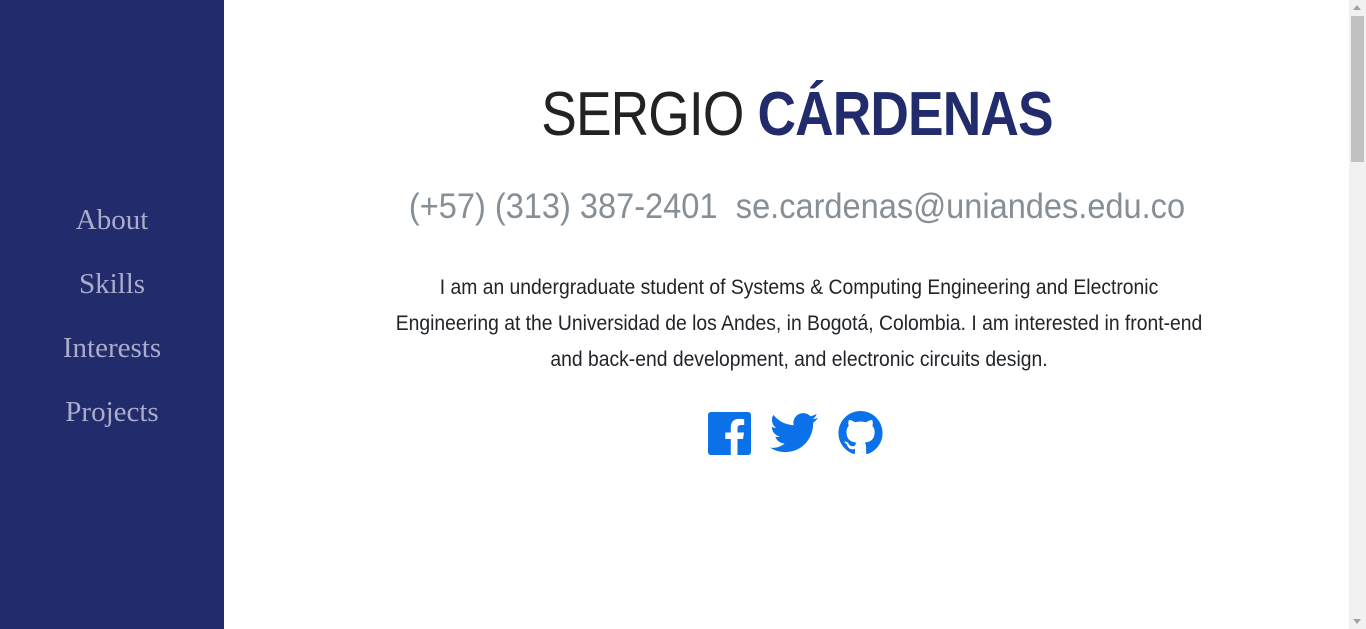 This screenshot has height=629, width=1366. Describe the element at coordinates (112, 412) in the screenshot. I see `nav-item-projects: Projects` at that location.